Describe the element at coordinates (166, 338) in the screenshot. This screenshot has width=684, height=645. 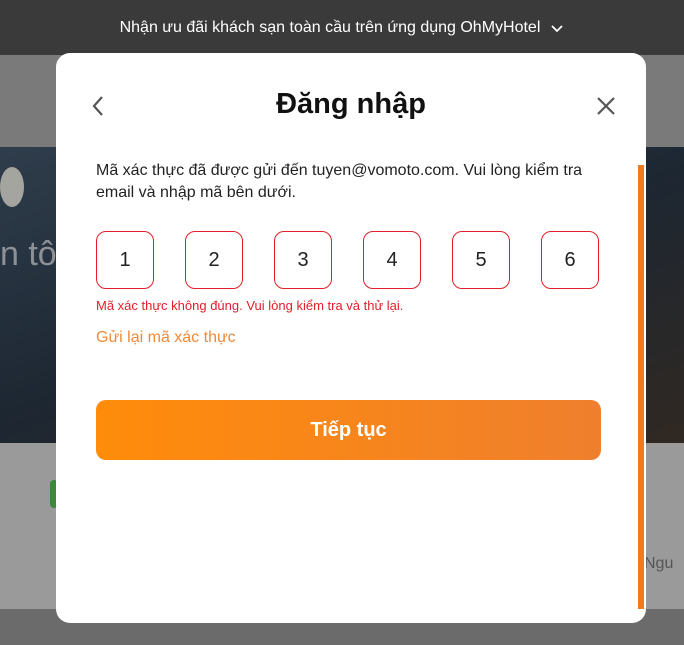
I see `resend-code-link: Gửi lại mã xác thực` at that location.